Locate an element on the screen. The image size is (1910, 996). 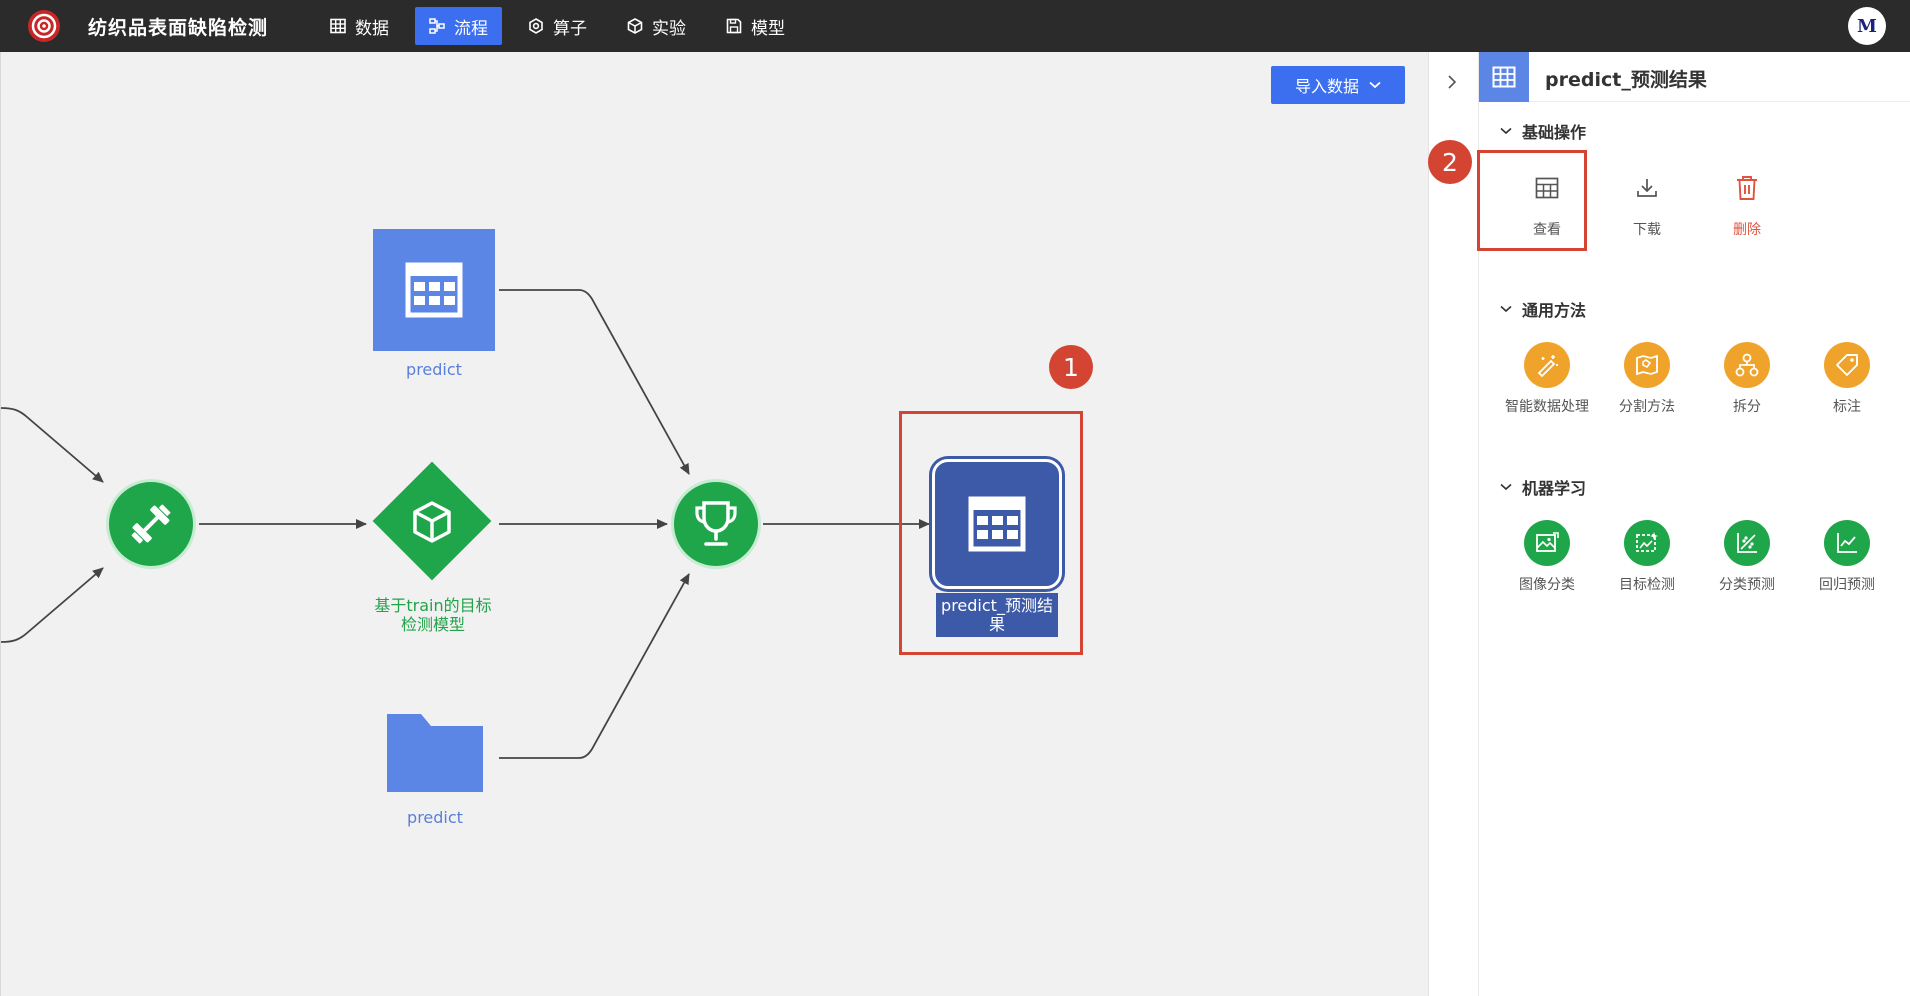
nav-data: 数据 is located at coordinates (359, 26).